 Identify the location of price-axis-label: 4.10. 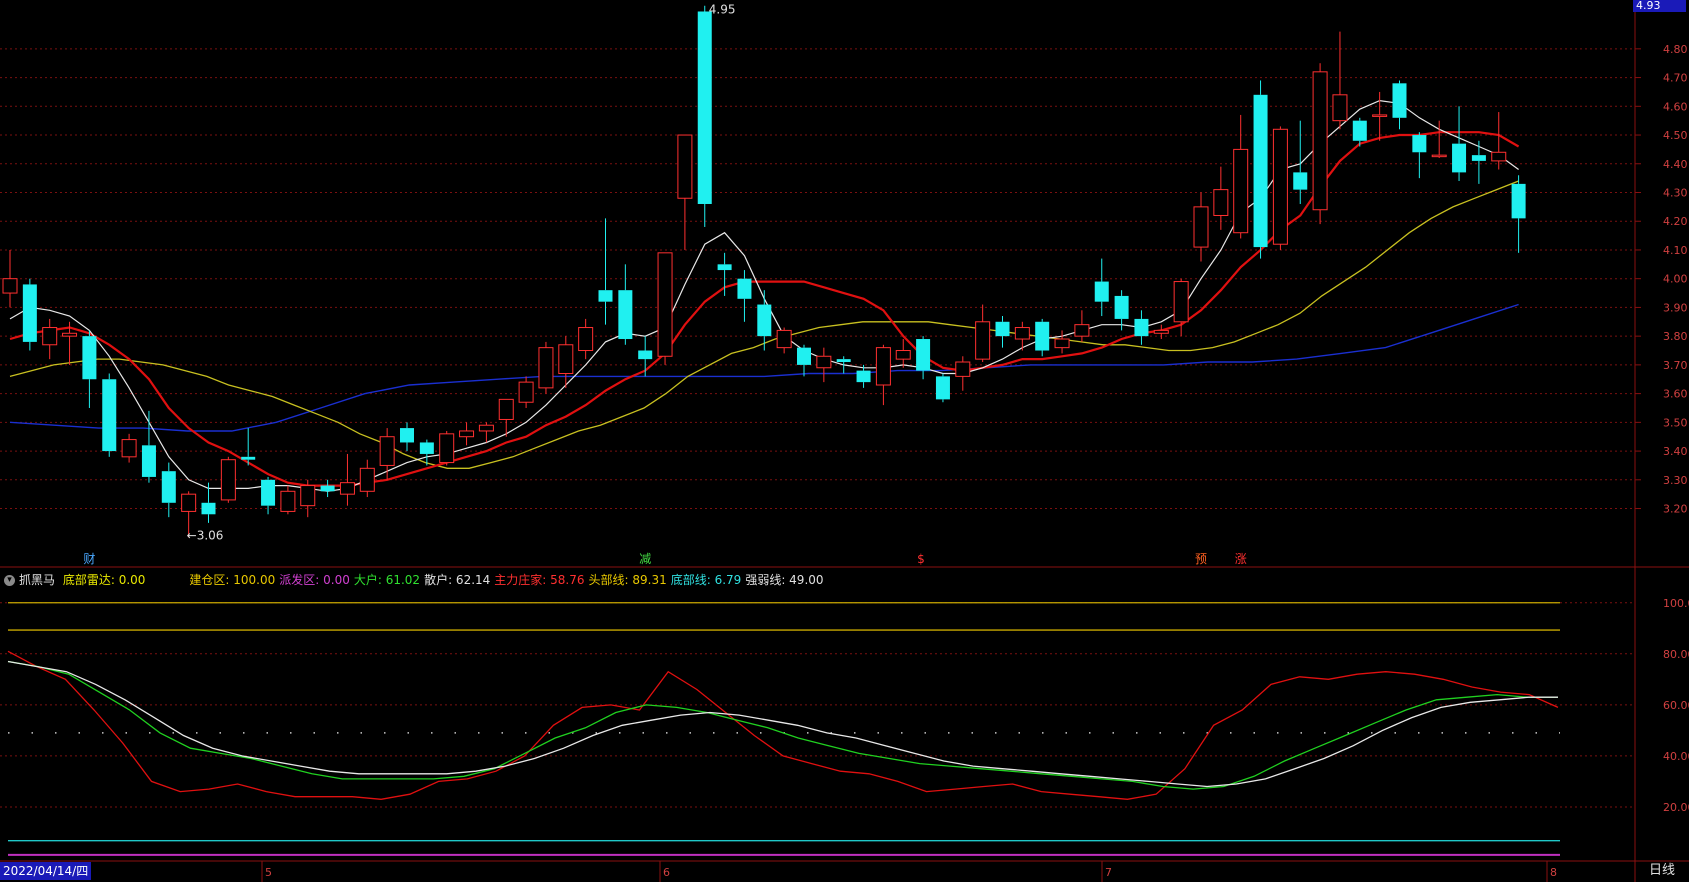
(1675, 250).